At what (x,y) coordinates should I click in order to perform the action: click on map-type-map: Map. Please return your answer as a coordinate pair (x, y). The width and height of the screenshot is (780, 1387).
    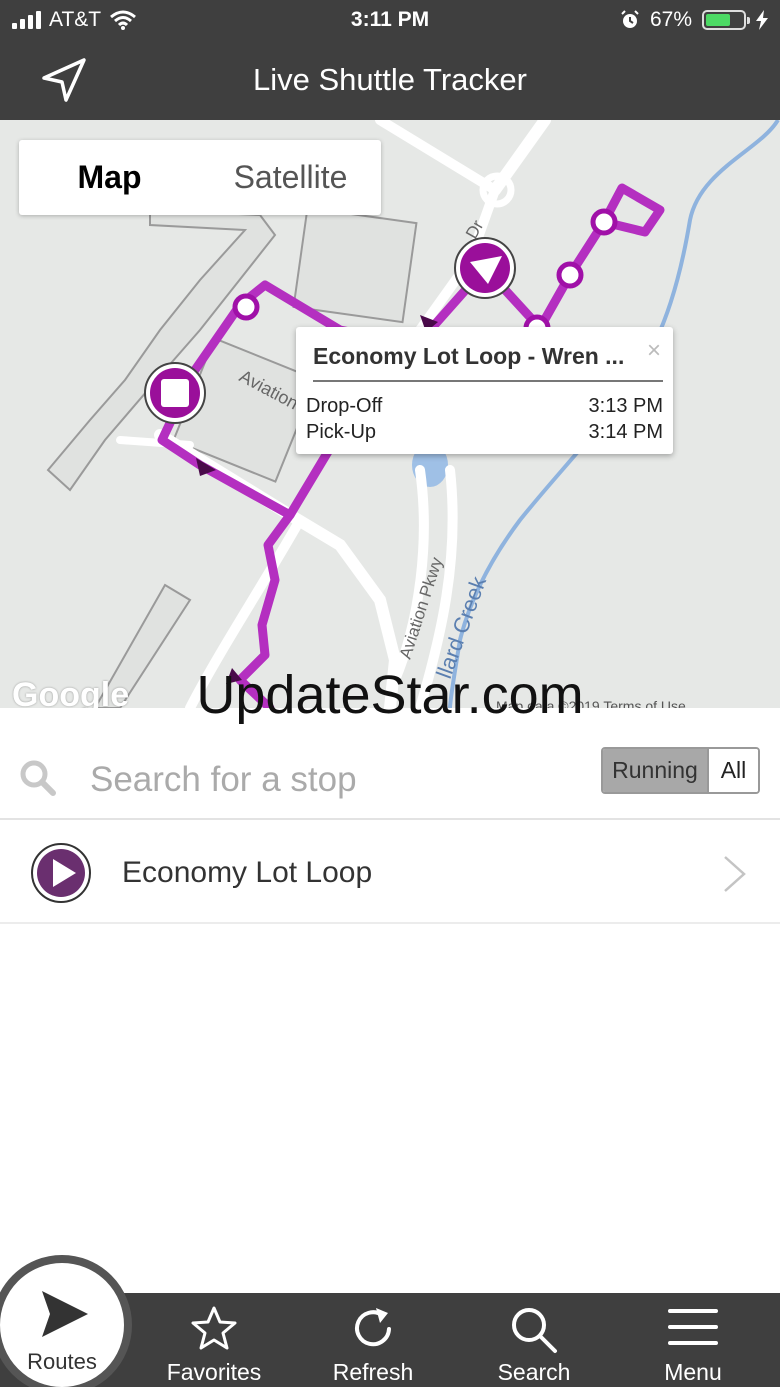
    Looking at the image, I should click on (109, 177).